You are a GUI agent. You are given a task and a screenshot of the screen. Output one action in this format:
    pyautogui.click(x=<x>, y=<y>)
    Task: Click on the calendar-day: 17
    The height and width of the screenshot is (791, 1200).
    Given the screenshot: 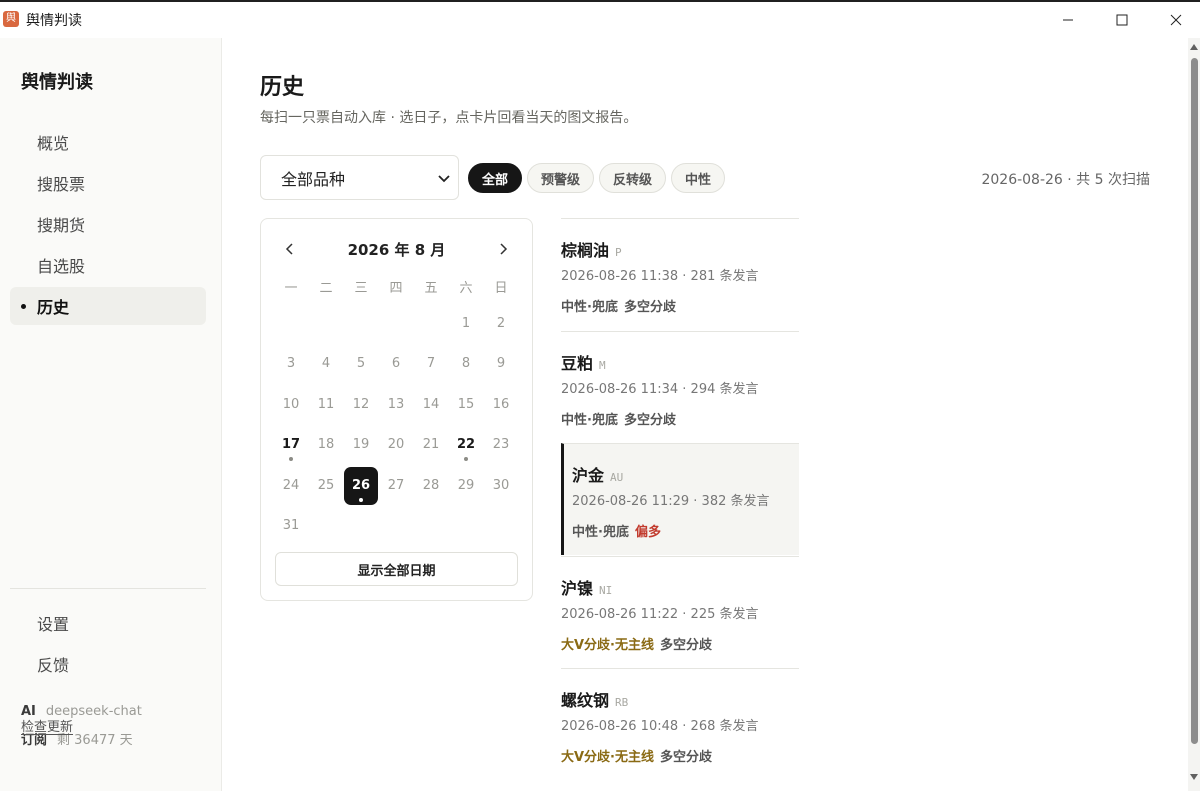 What is the action you would take?
    pyautogui.click(x=291, y=445)
    